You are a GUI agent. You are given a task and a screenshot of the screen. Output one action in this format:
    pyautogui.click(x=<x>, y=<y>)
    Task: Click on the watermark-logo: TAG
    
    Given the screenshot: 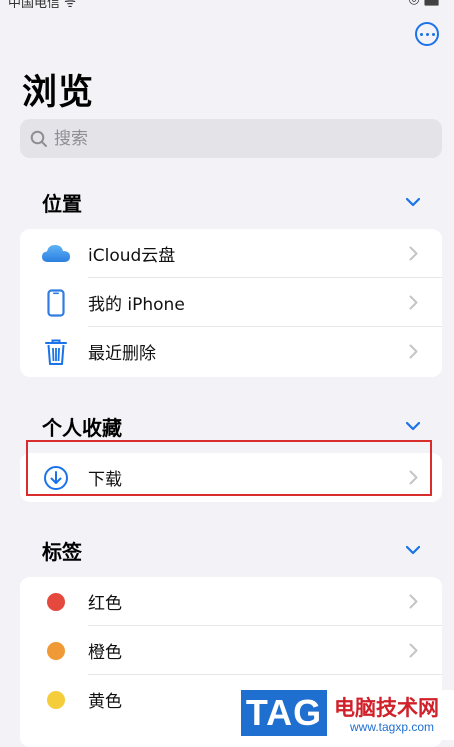 What is the action you would take?
    pyautogui.click(x=284, y=713)
    